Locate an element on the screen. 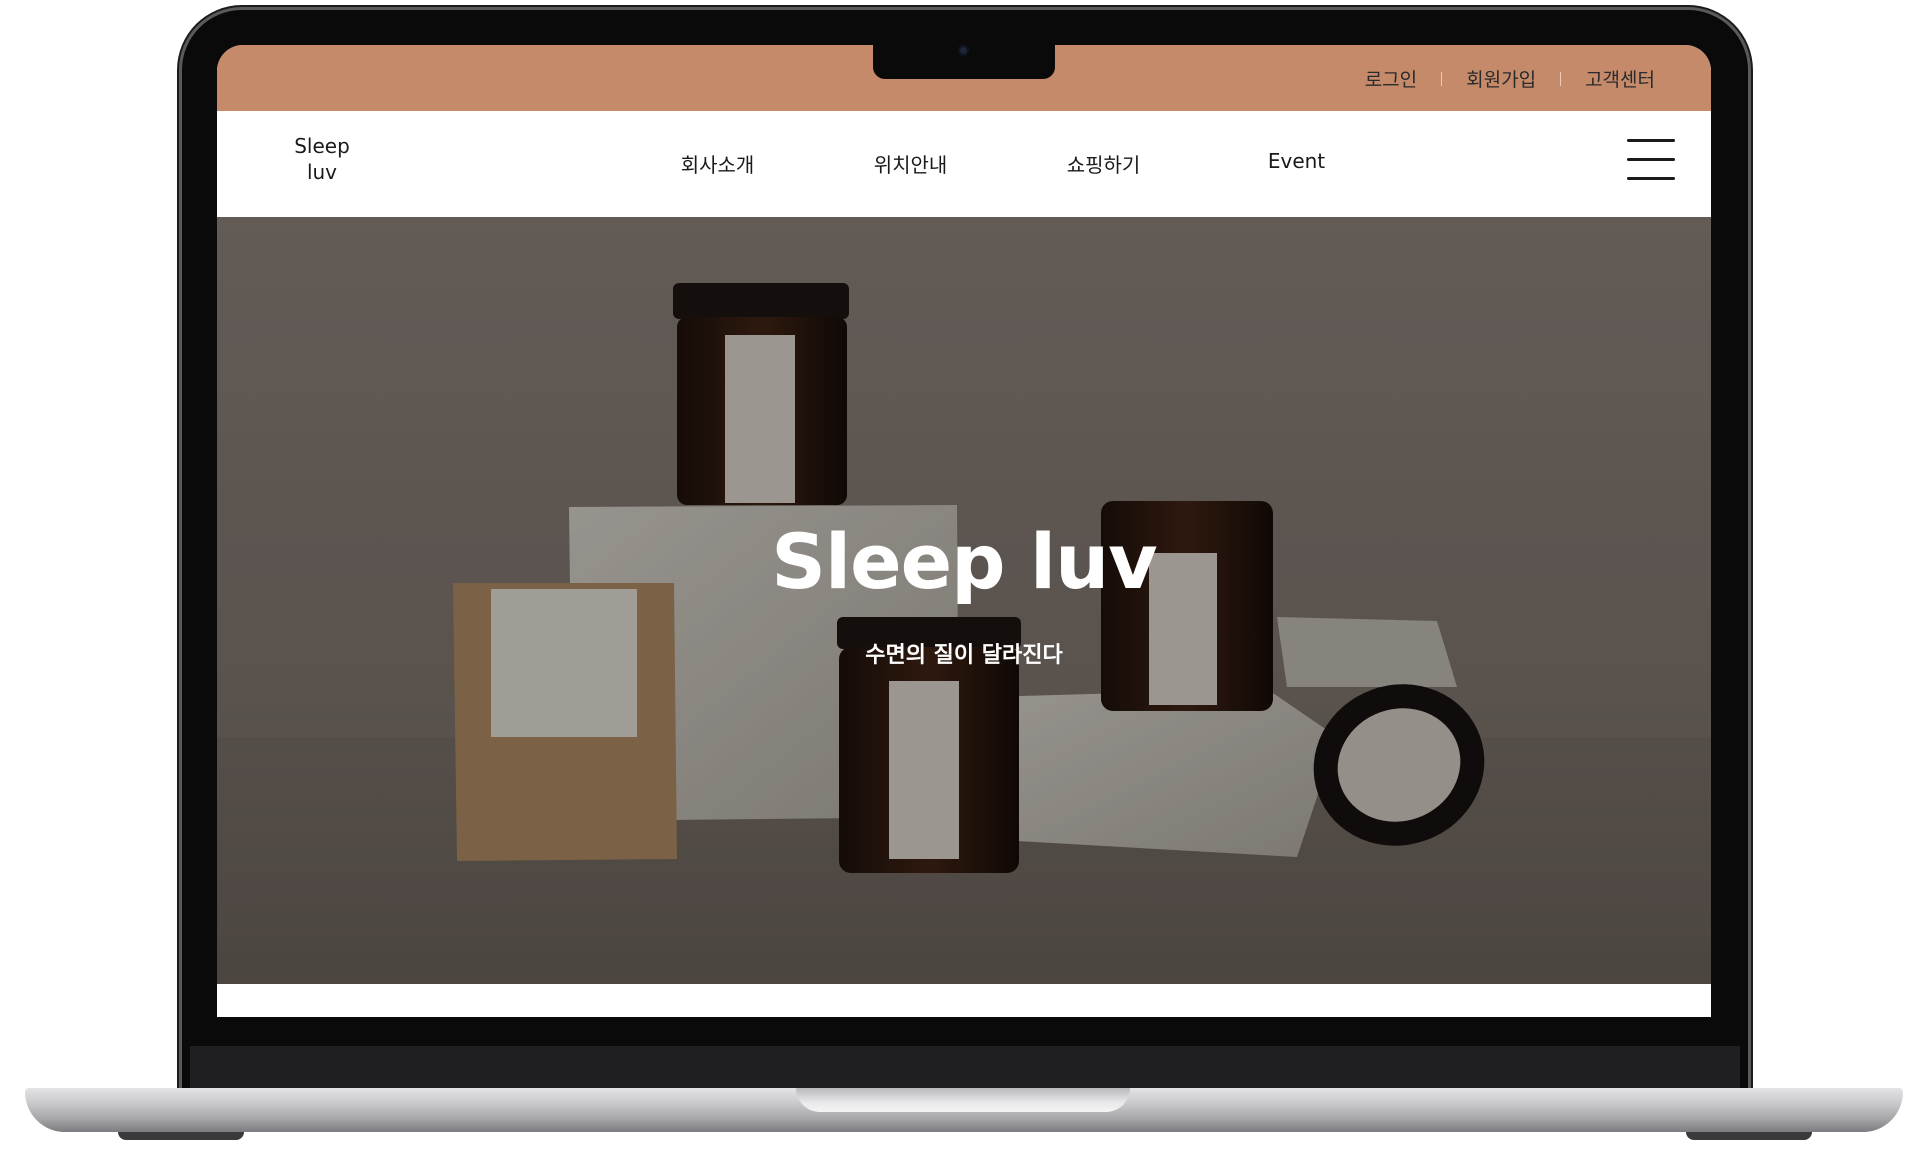 This screenshot has width=1912, height=1154. primary-nav: 회사소개 위치안내 쇼핑하기 Event is located at coordinates (1007, 163).